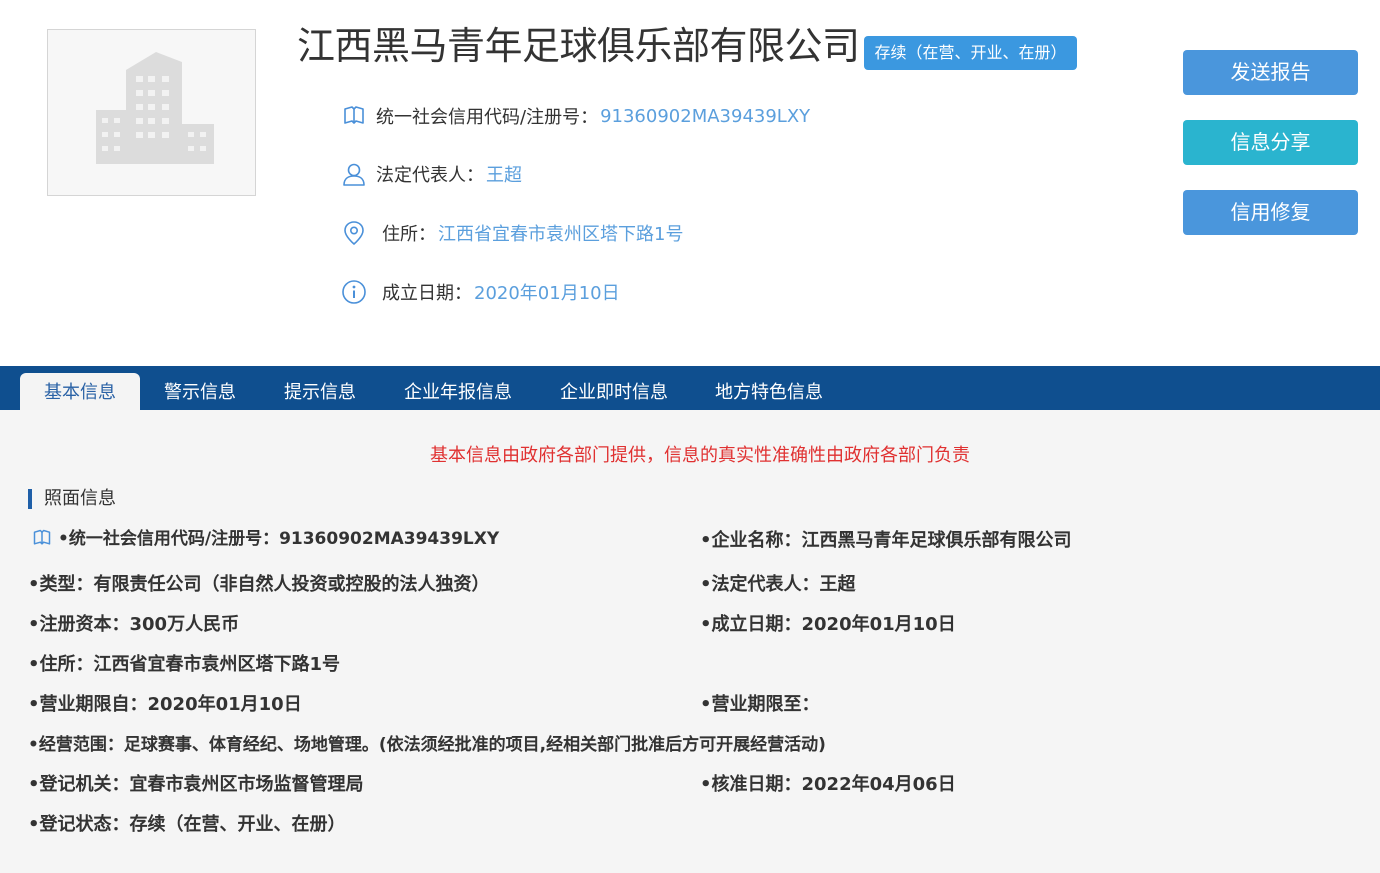 This screenshot has height=873, width=1380. What do you see at coordinates (72, 499) in the screenshot?
I see `section-title: 照面信息` at bounding box center [72, 499].